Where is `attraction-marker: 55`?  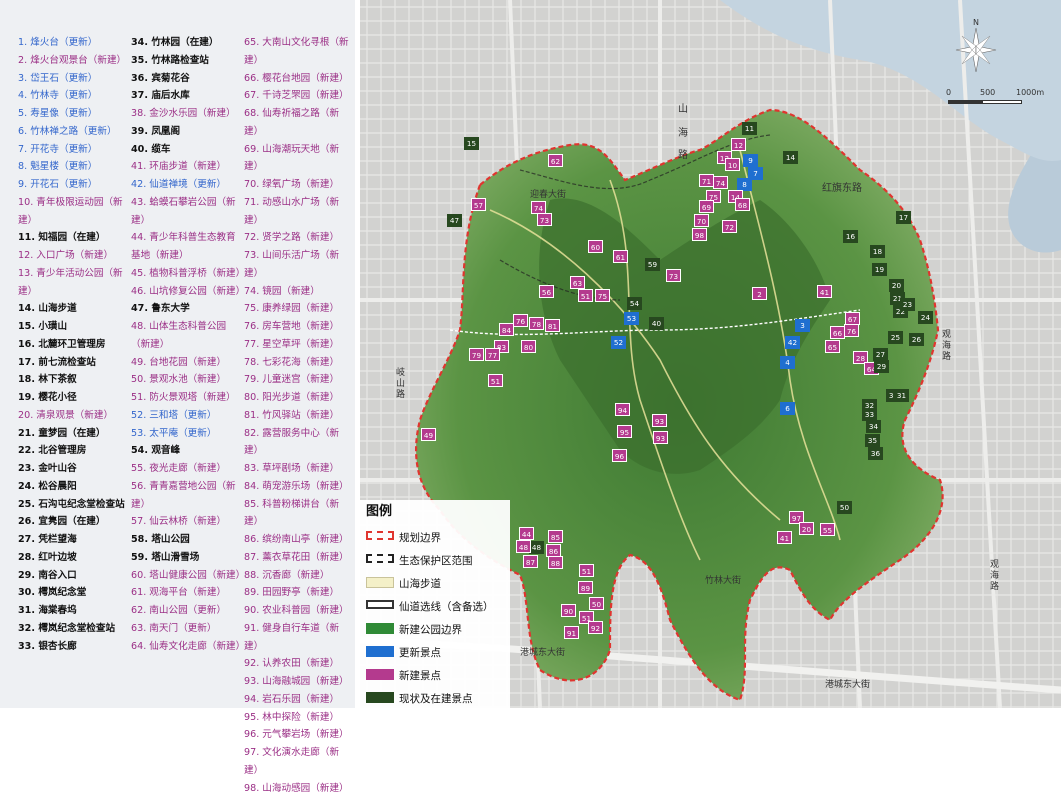 attraction-marker: 55 is located at coordinates (827, 529).